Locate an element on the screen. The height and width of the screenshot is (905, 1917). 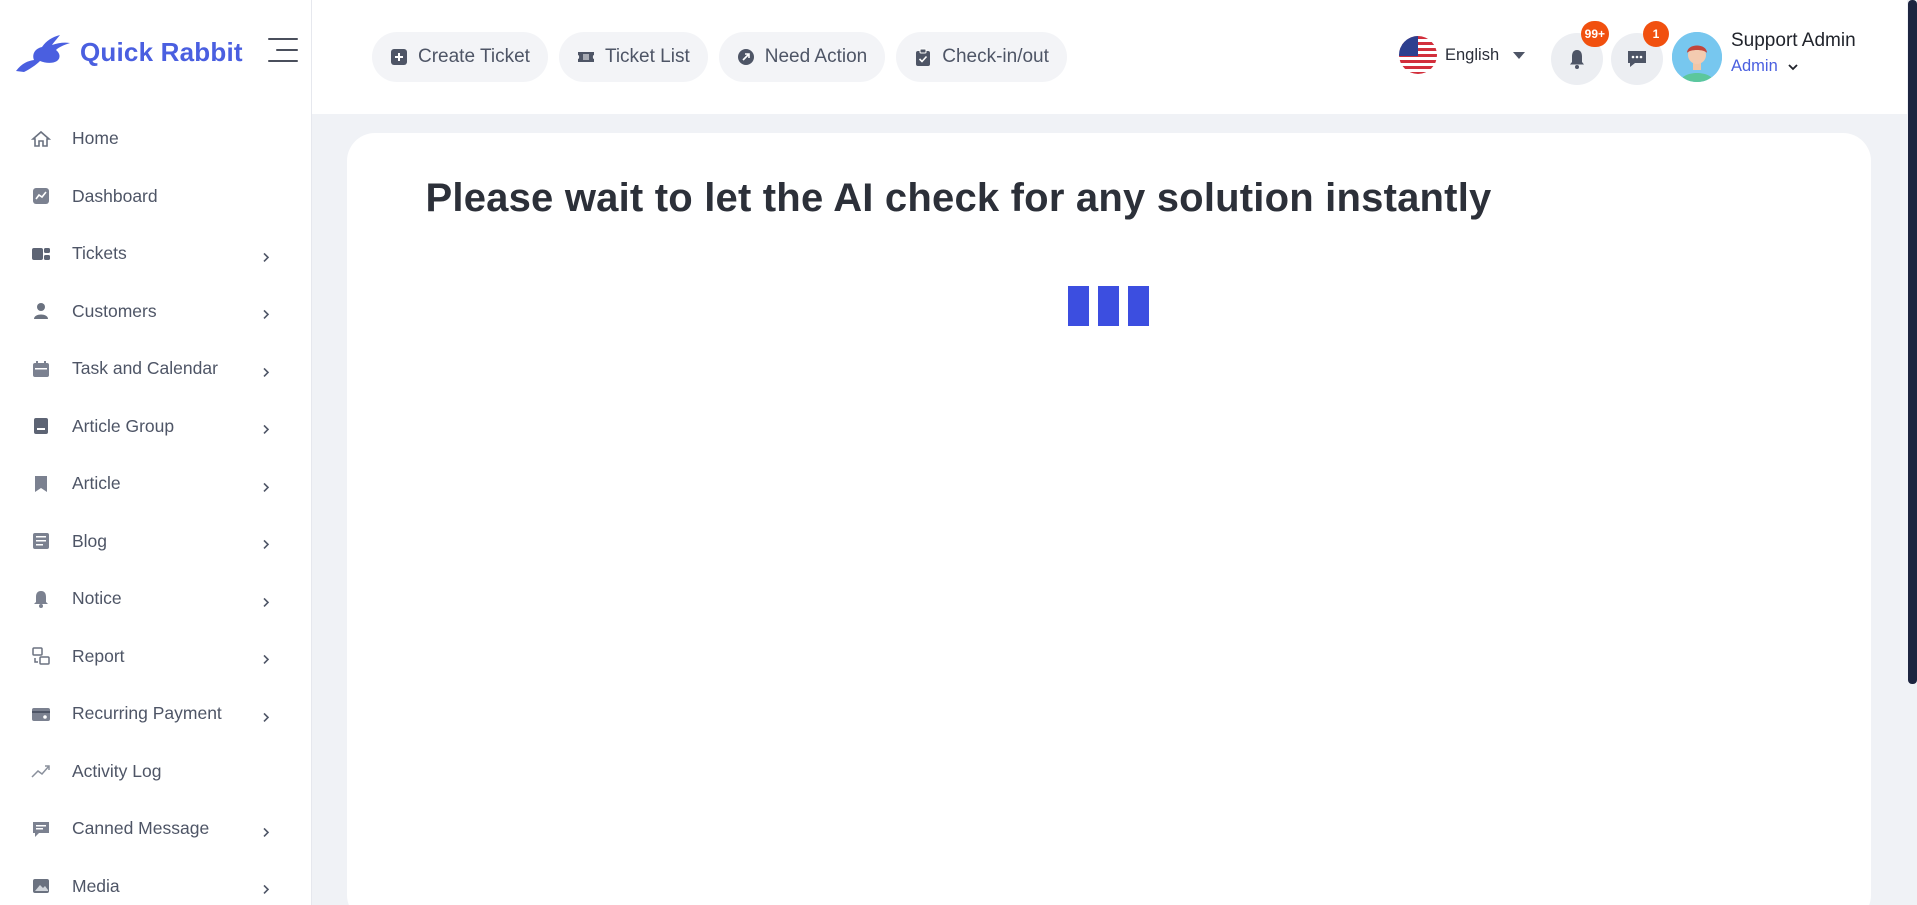
notifications-button: 99+ is located at coordinates (1580, 53).